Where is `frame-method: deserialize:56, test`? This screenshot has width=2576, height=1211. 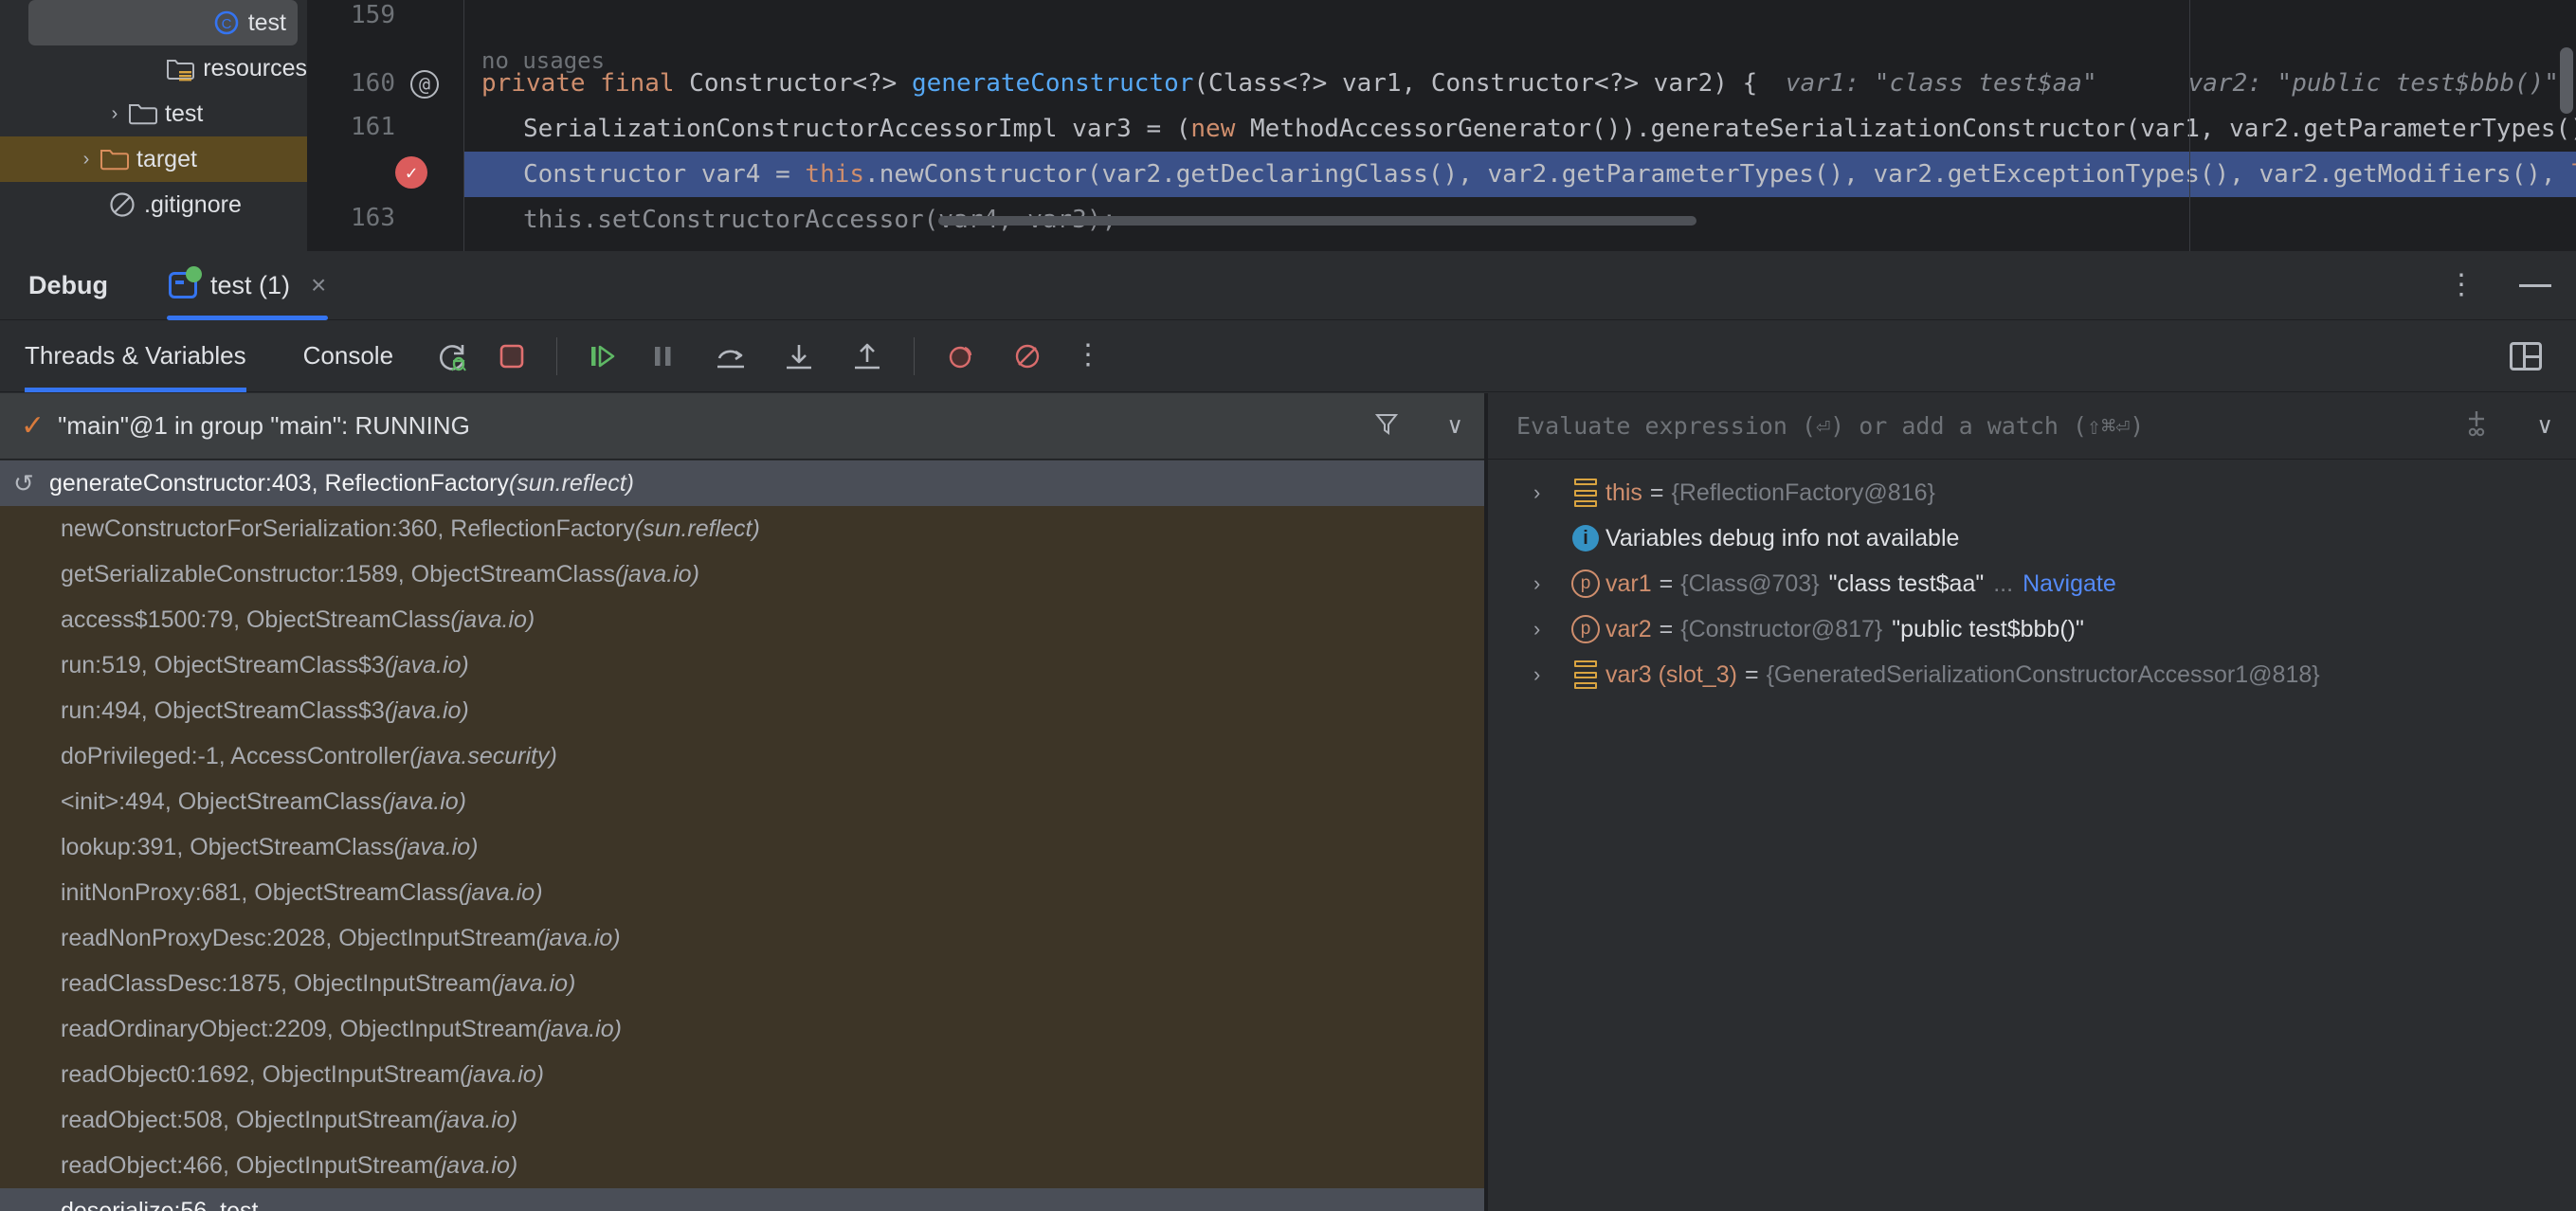
frame-method: deserialize:56, test is located at coordinates (160, 1204).